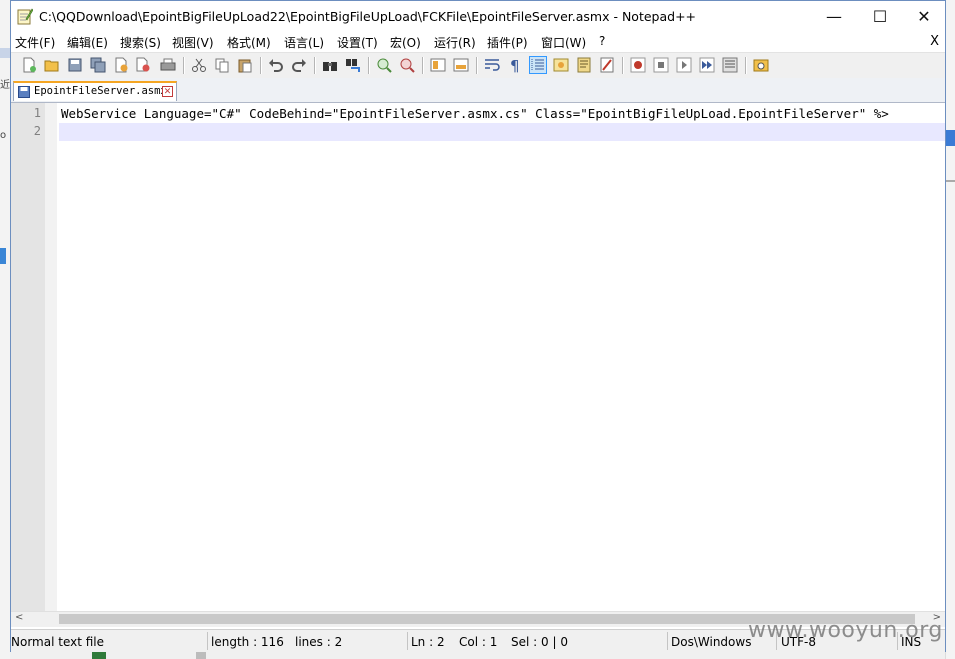 The width and height of the screenshot is (955, 659). What do you see at coordinates (950, 138) in the screenshot?
I see `background-window-scroll-fragment` at bounding box center [950, 138].